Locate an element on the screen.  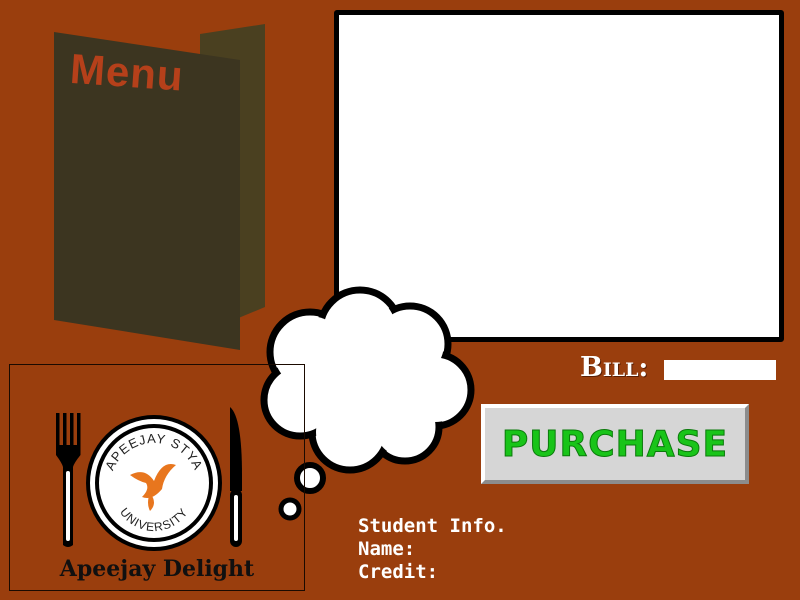
bill-label: Bill: is located at coordinates (614, 367).